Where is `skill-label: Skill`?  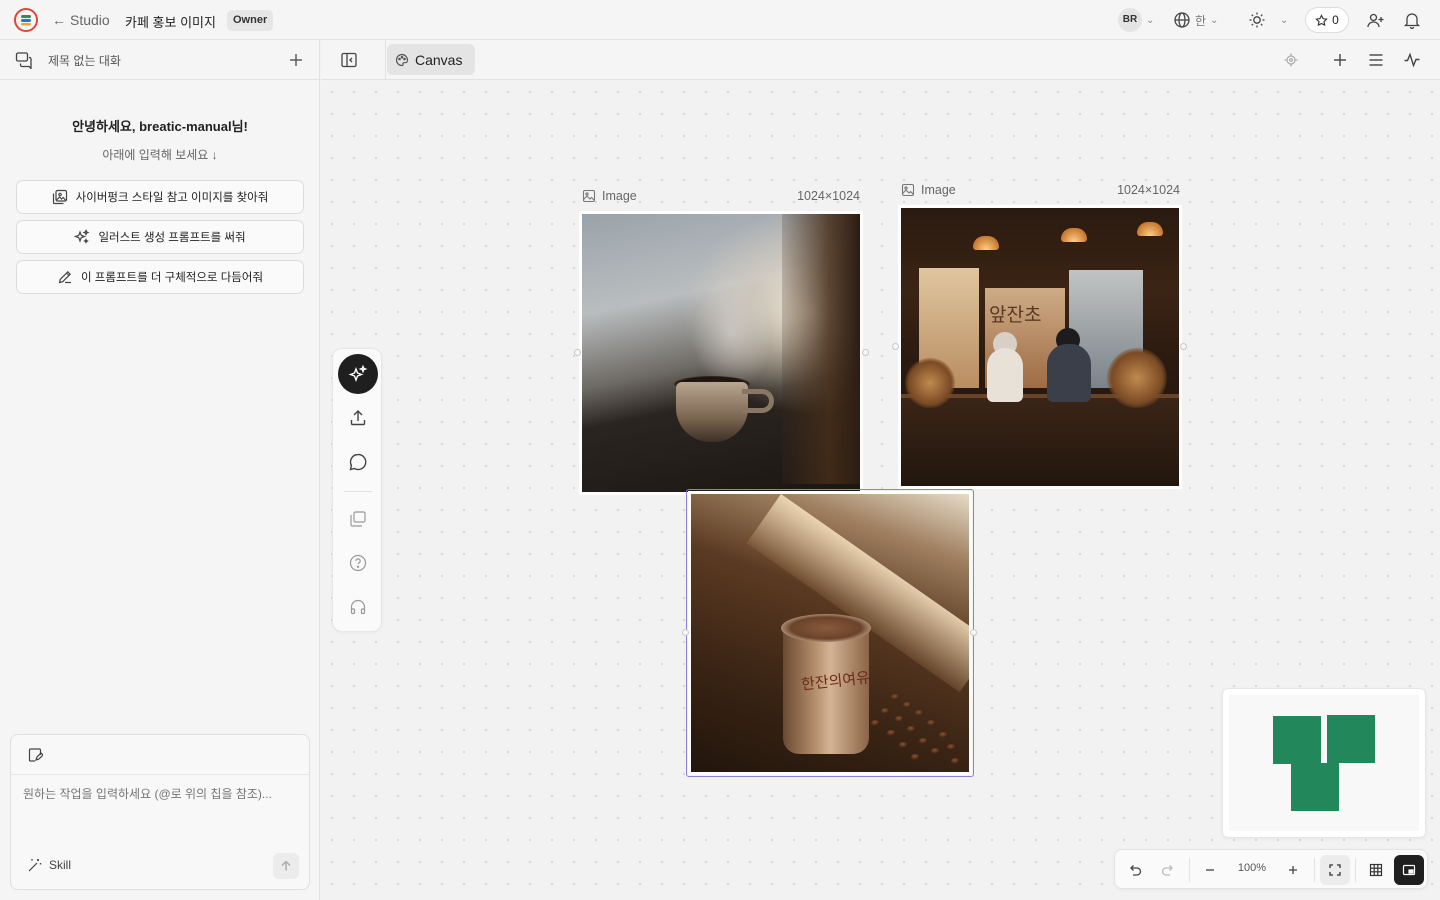 skill-label: Skill is located at coordinates (60, 865).